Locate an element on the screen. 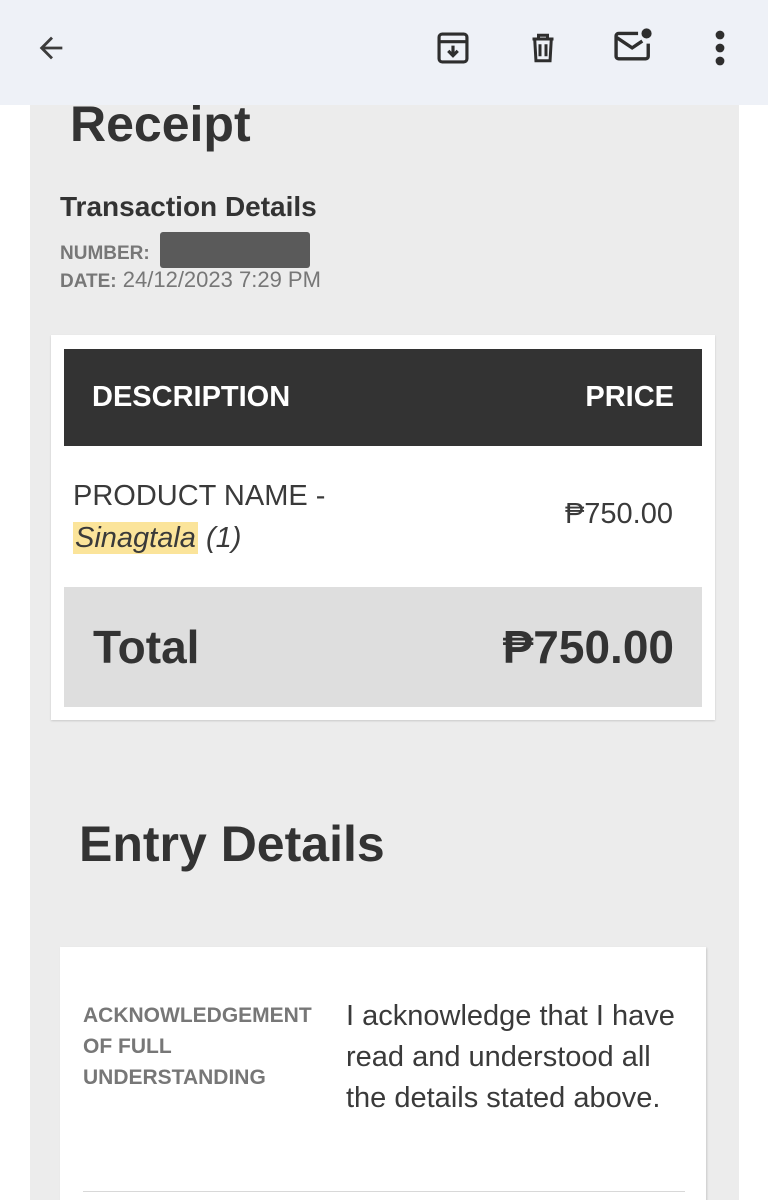 The height and width of the screenshot is (1200, 768). arrow-left-icon is located at coordinates (51, 48).